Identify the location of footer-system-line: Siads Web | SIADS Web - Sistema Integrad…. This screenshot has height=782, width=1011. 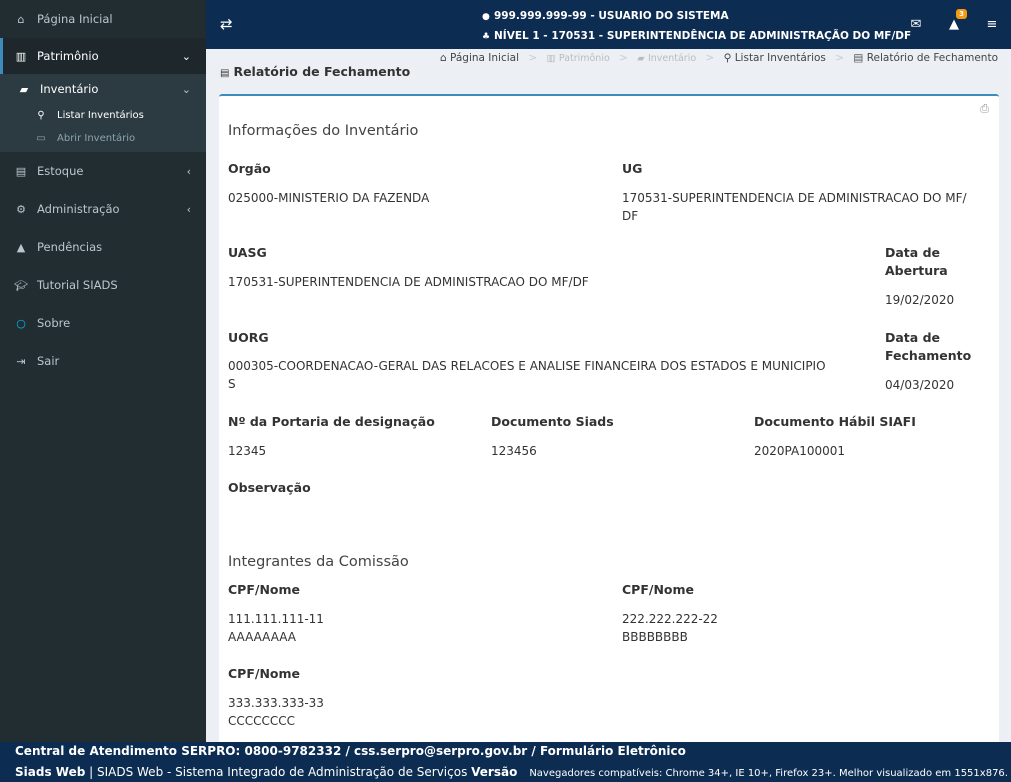
(511, 772).